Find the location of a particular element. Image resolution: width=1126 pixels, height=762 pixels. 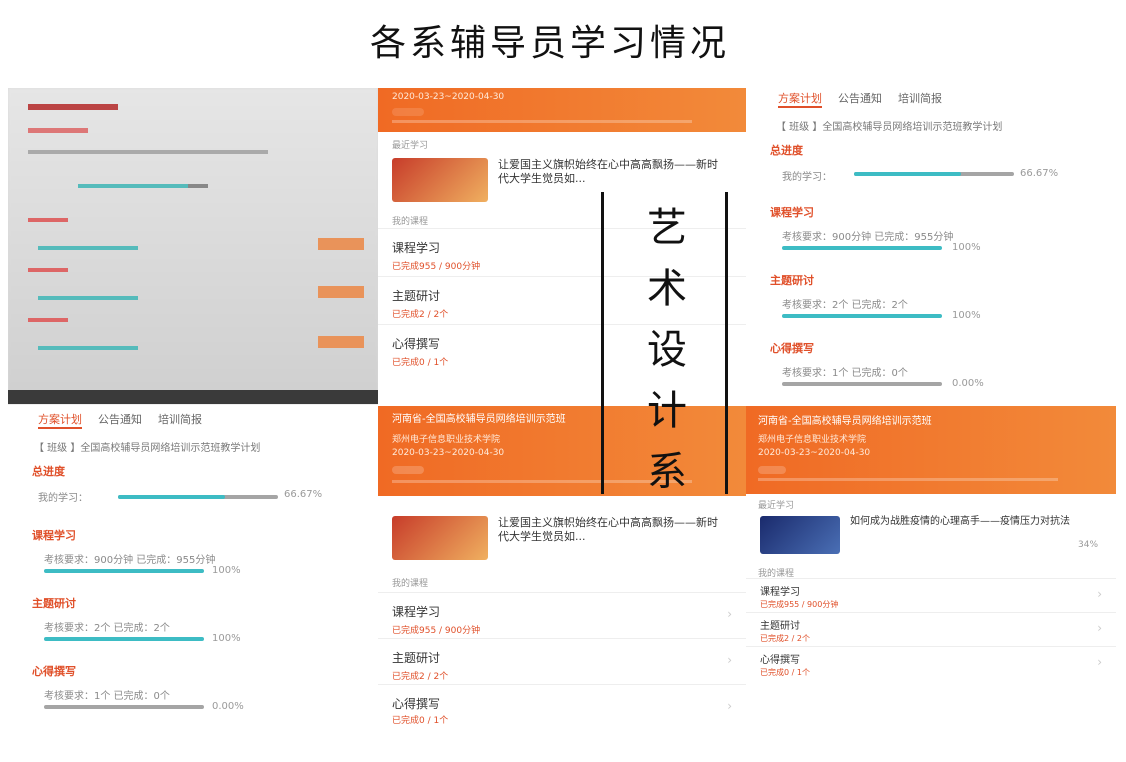

department-char: 艺 is located at coordinates (667, 228).